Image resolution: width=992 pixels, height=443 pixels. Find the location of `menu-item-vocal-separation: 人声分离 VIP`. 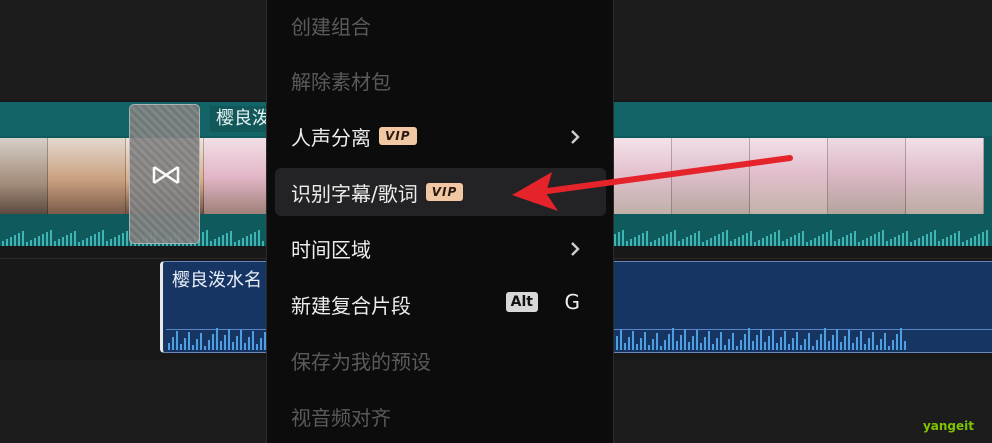

menu-item-vocal-separation: 人声分离 VIP is located at coordinates (440, 136).